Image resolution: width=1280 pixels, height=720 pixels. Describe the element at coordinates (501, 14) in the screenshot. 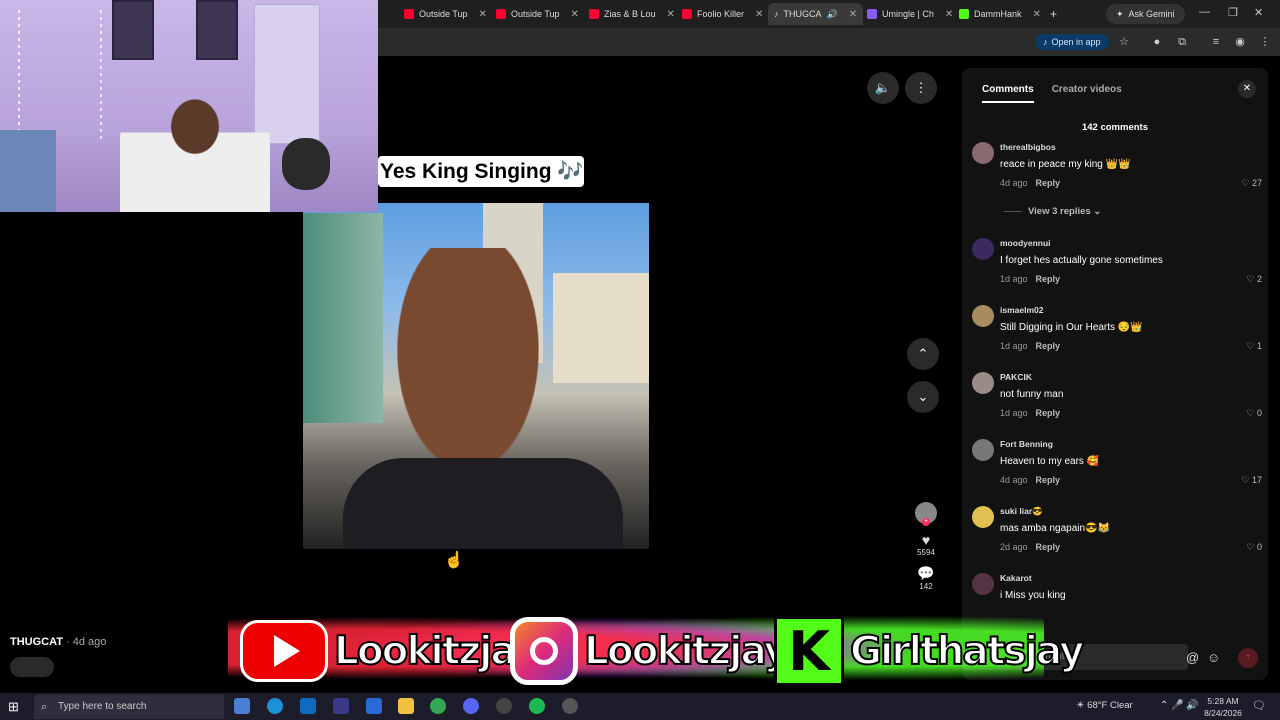

I see `youtube-icon` at that location.